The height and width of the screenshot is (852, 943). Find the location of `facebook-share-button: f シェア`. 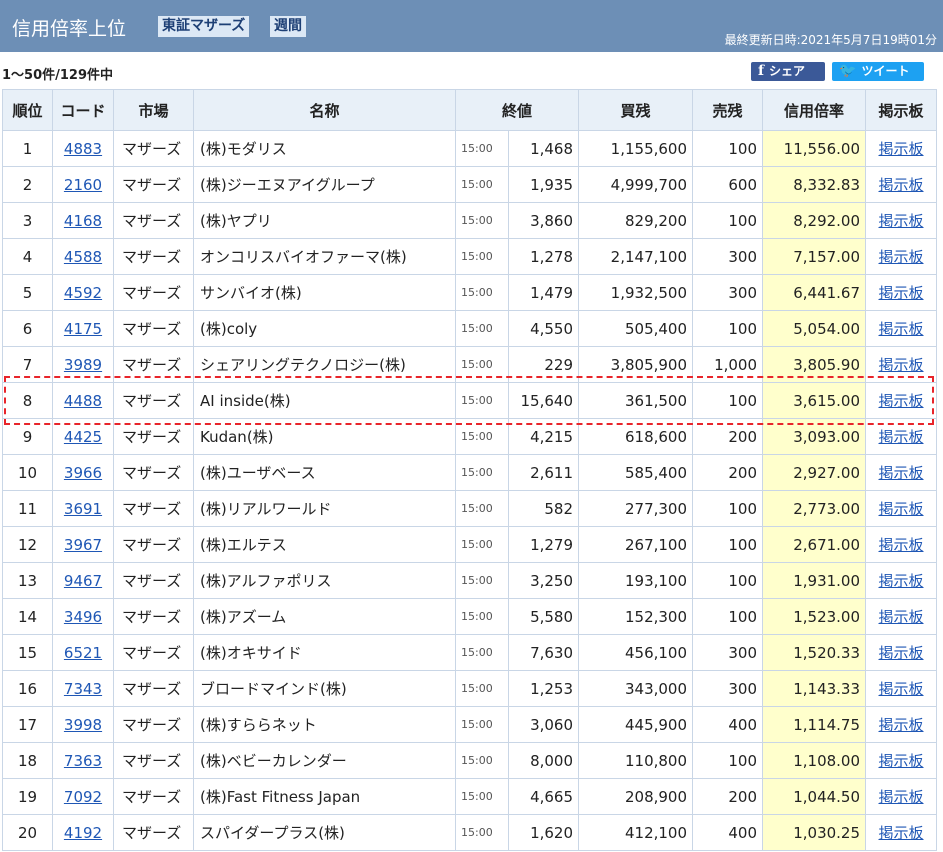

facebook-share-button: f シェア is located at coordinates (788, 71).